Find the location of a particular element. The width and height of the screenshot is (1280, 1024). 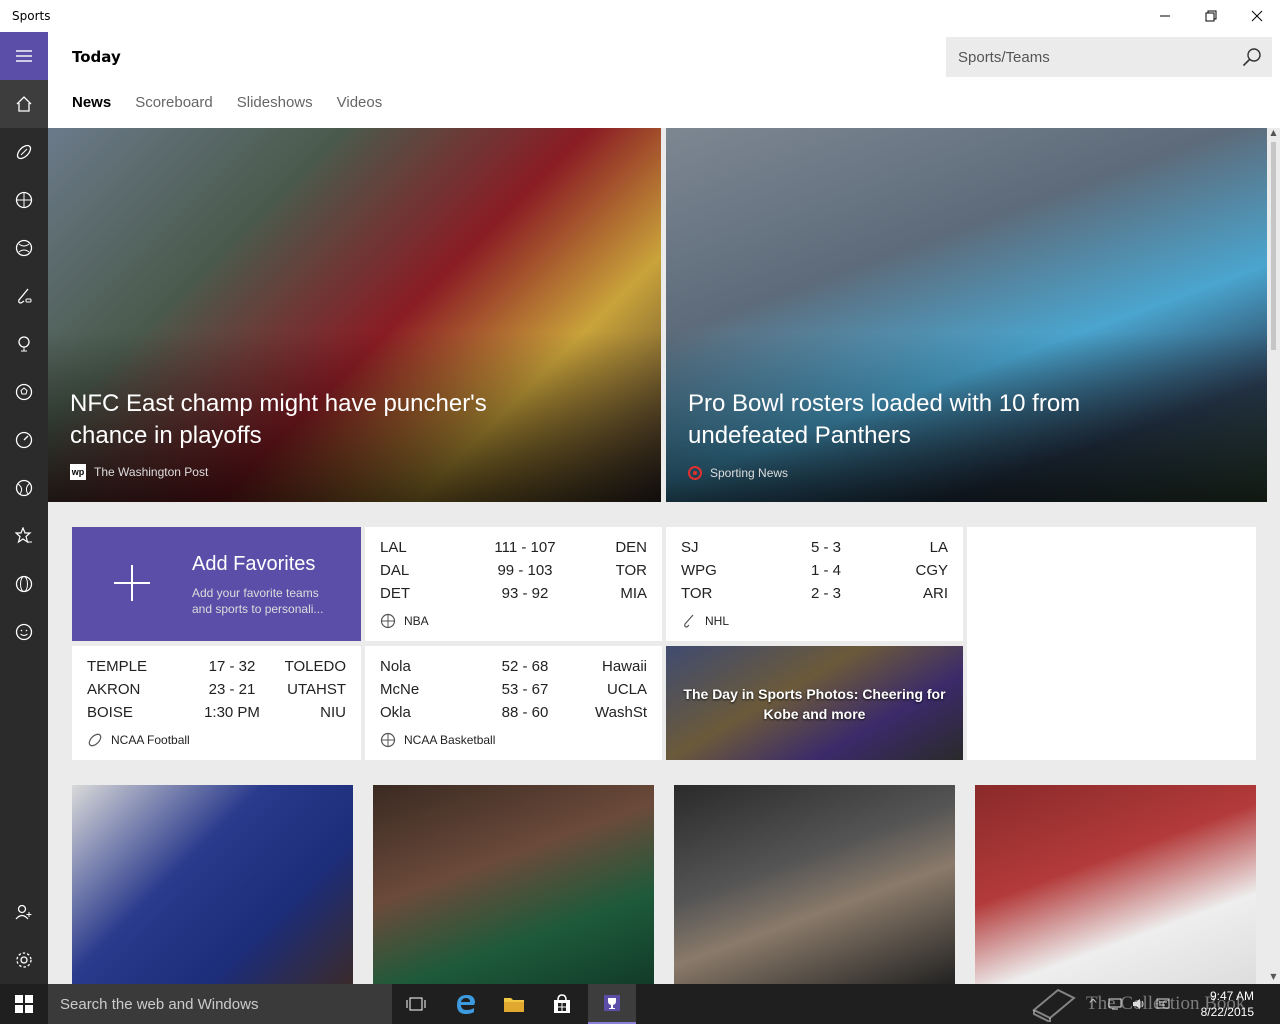

search-box is located at coordinates (1109, 57).